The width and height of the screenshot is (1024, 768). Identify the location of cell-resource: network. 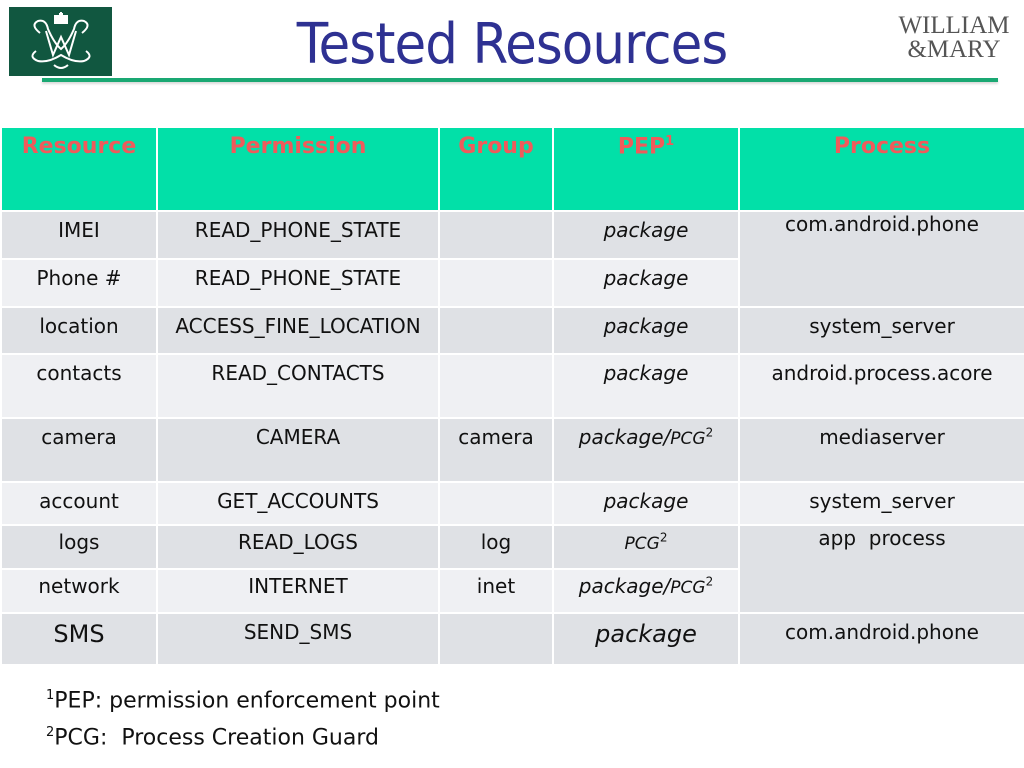
(79, 591).